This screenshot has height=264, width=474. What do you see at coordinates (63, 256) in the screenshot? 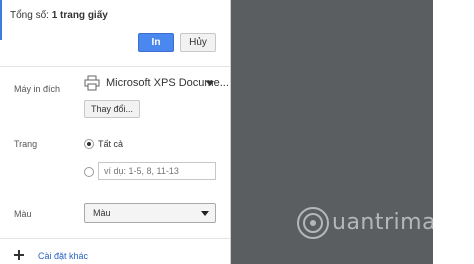
I see `more-settings-link: Cài đặt khác` at bounding box center [63, 256].